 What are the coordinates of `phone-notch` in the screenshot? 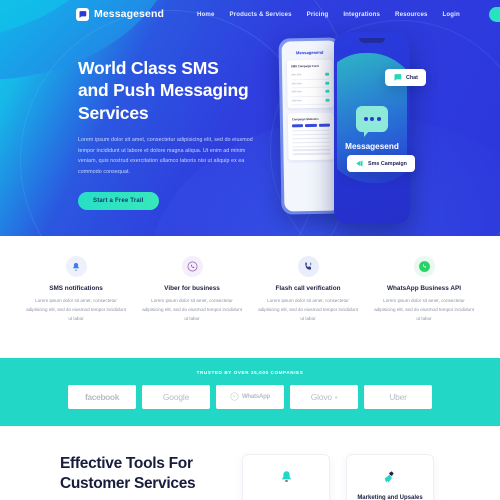 It's located at (372, 40).